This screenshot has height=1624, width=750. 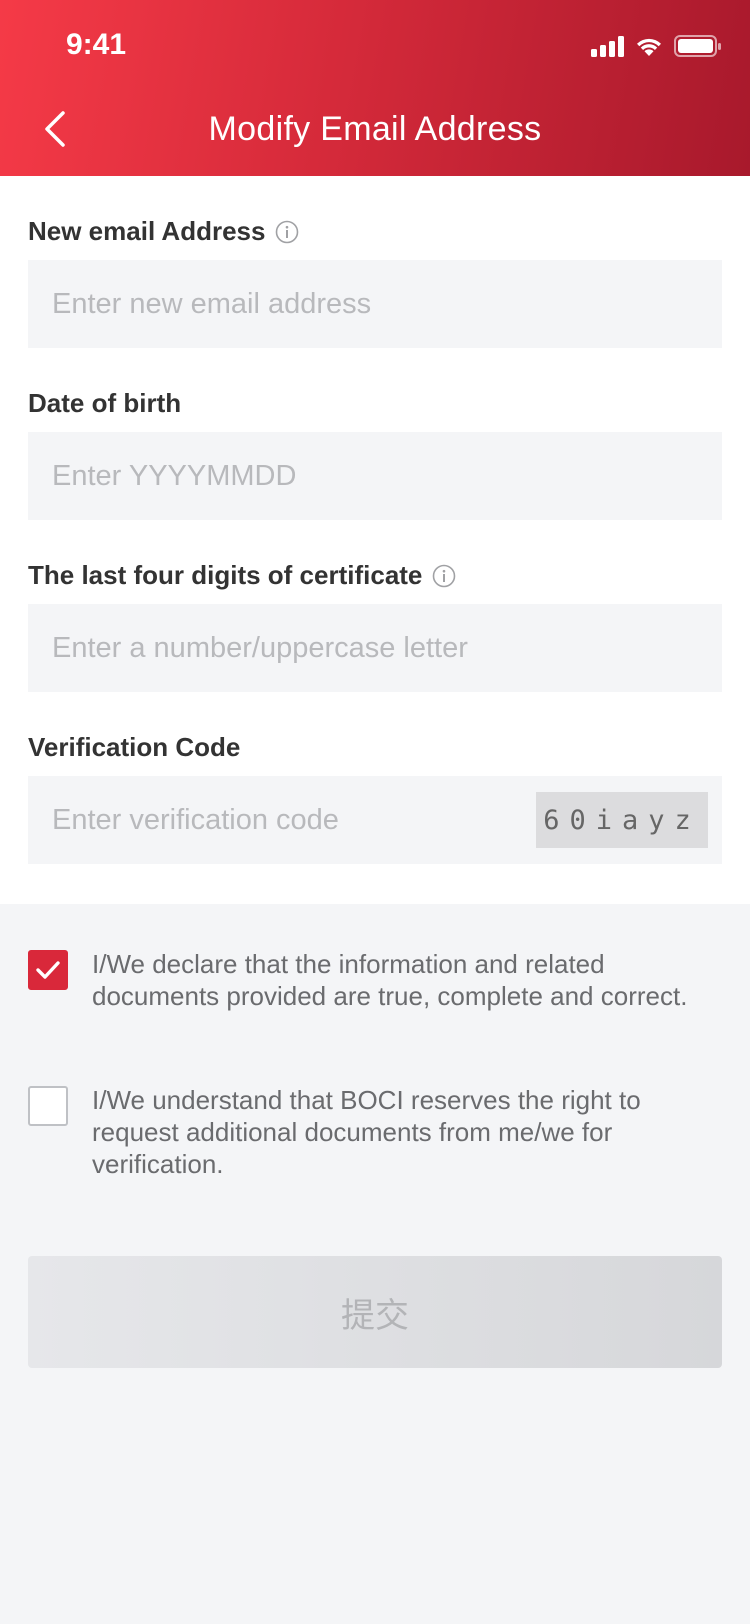 I want to click on certificate-label: The last four digits of certificate, so click(x=242, y=575).